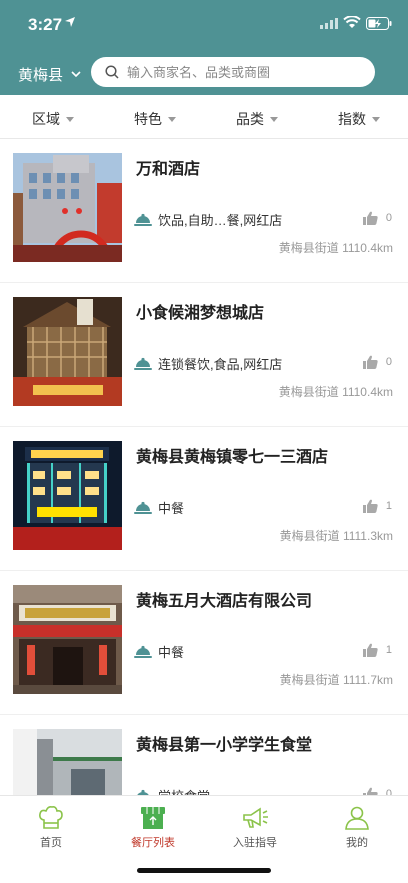  I want to click on tab-label: 餐厅列表, so click(153, 843).